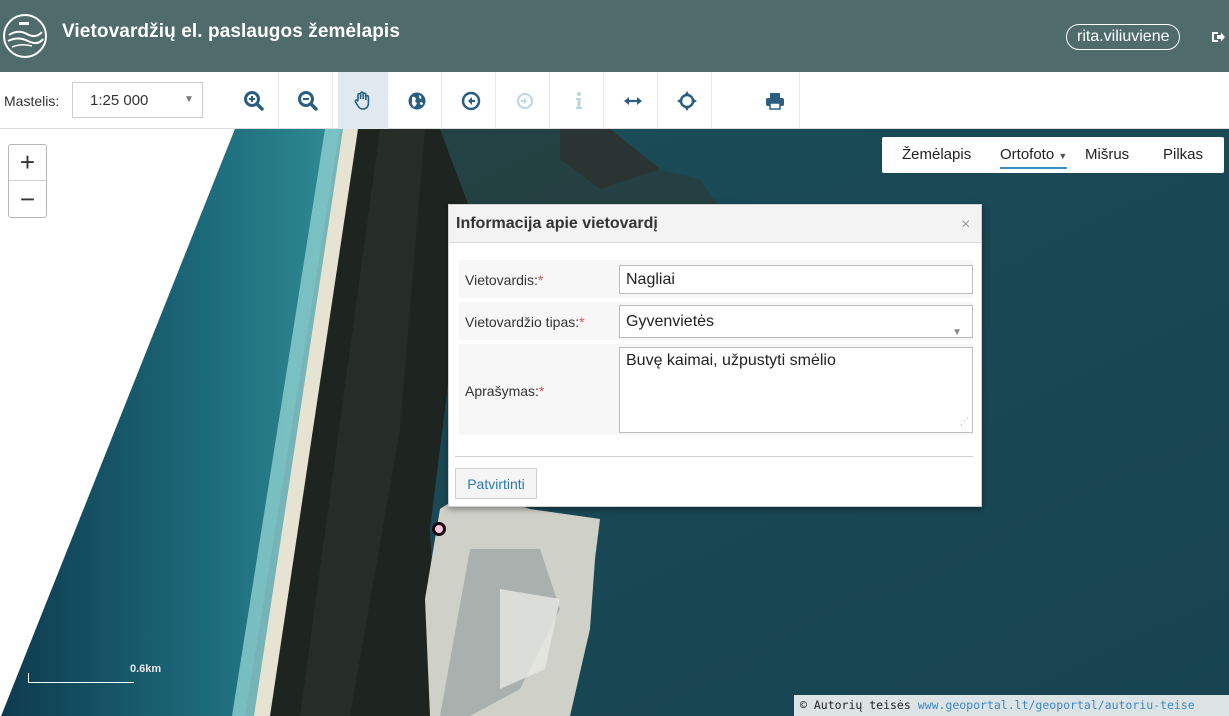 The image size is (1229, 716). I want to click on globe-icon, so click(416, 100).